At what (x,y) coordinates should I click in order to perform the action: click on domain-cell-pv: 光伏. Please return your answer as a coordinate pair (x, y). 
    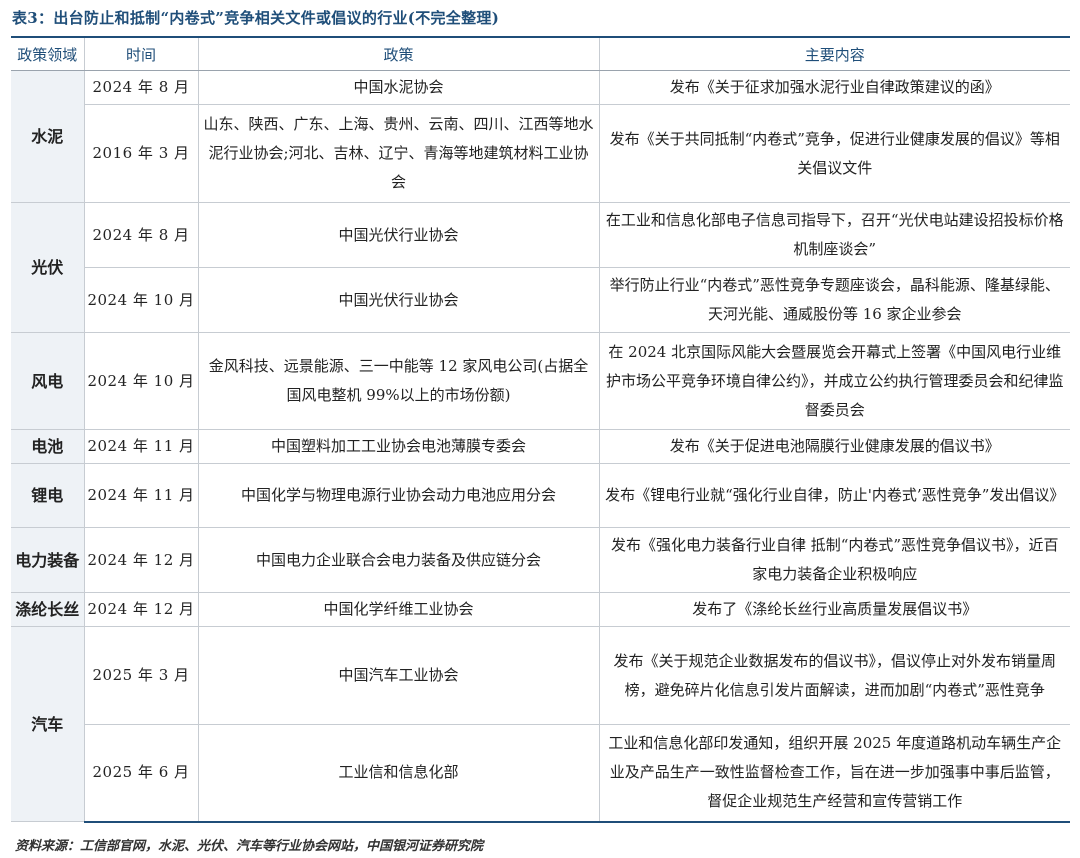
    Looking at the image, I should click on (48, 267).